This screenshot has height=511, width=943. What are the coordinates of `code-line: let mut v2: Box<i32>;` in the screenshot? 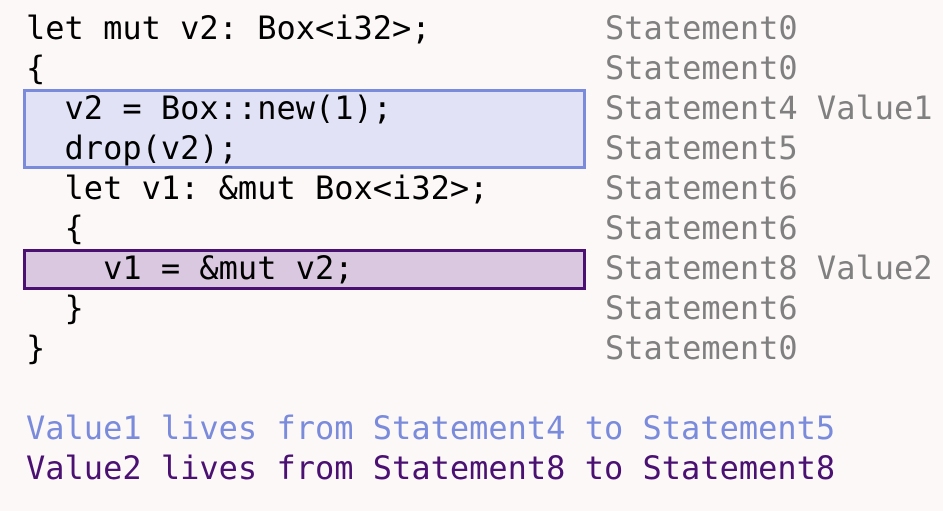 It's located at (228, 28).